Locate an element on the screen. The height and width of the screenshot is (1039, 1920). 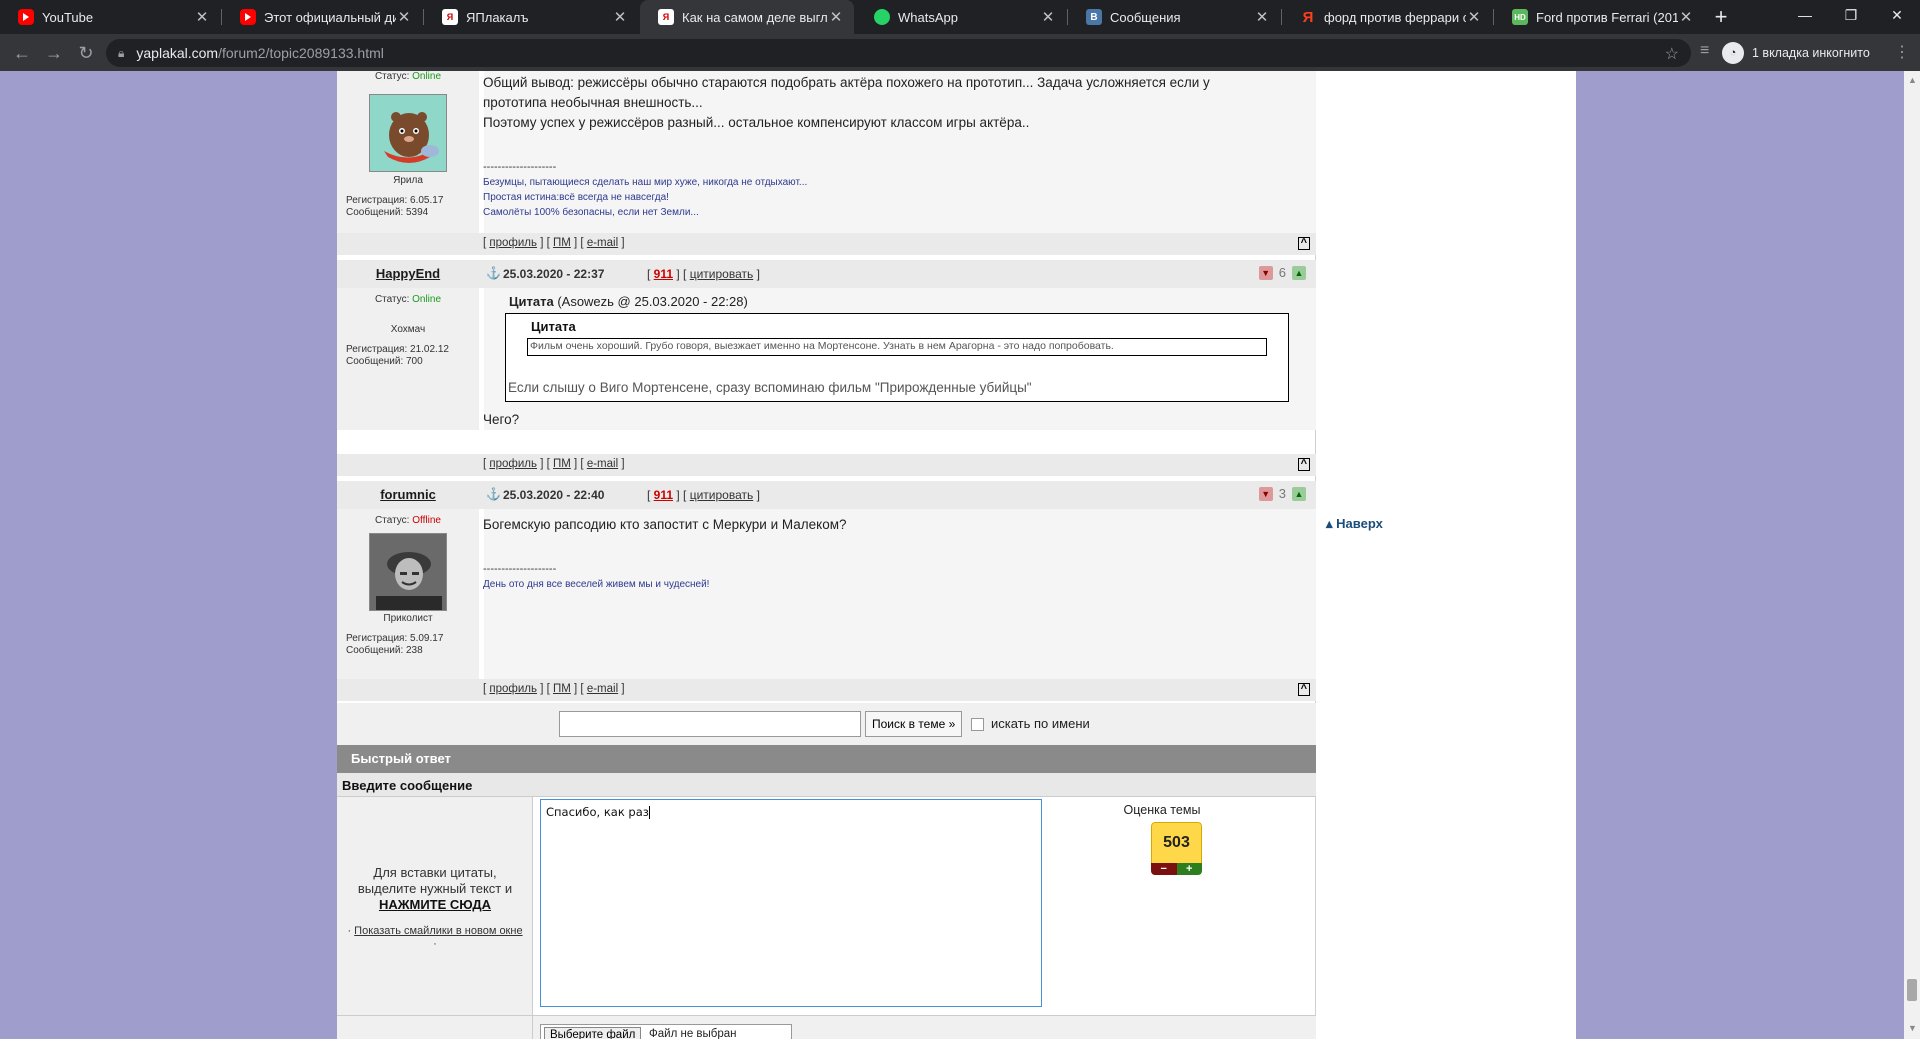
author-name: forumnic is located at coordinates (408, 494).